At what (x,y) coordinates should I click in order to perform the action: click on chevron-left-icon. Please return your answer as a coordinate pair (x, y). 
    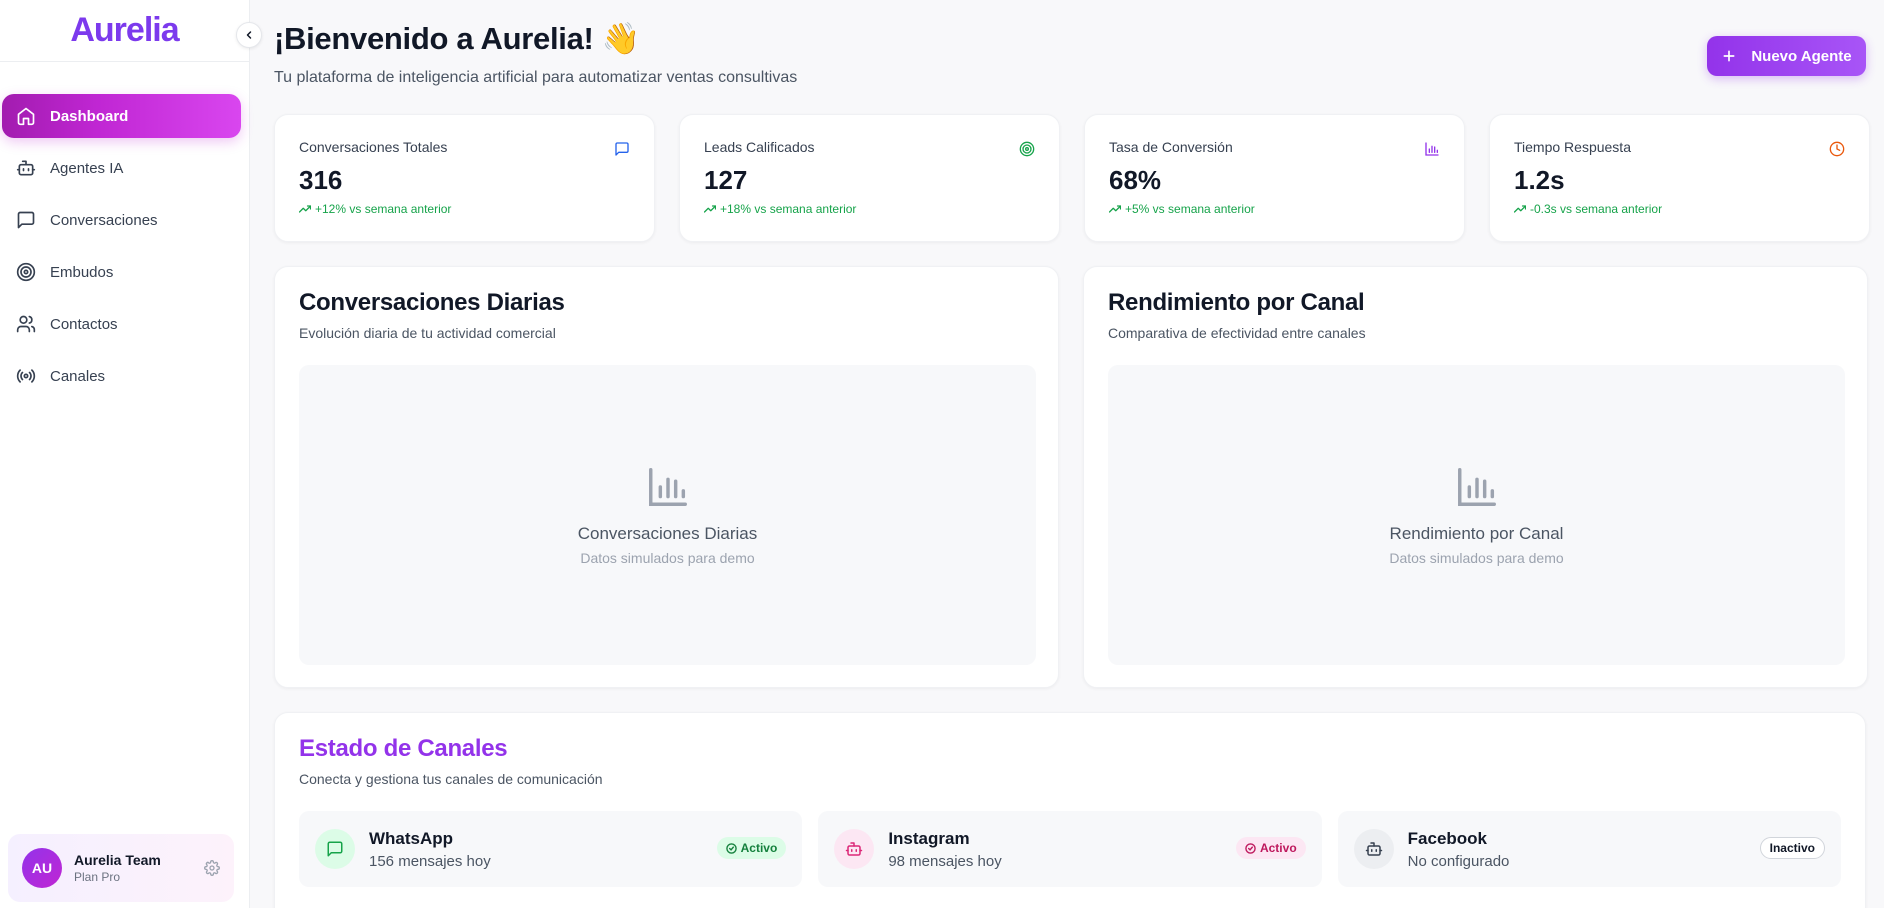
    Looking at the image, I should click on (249, 35).